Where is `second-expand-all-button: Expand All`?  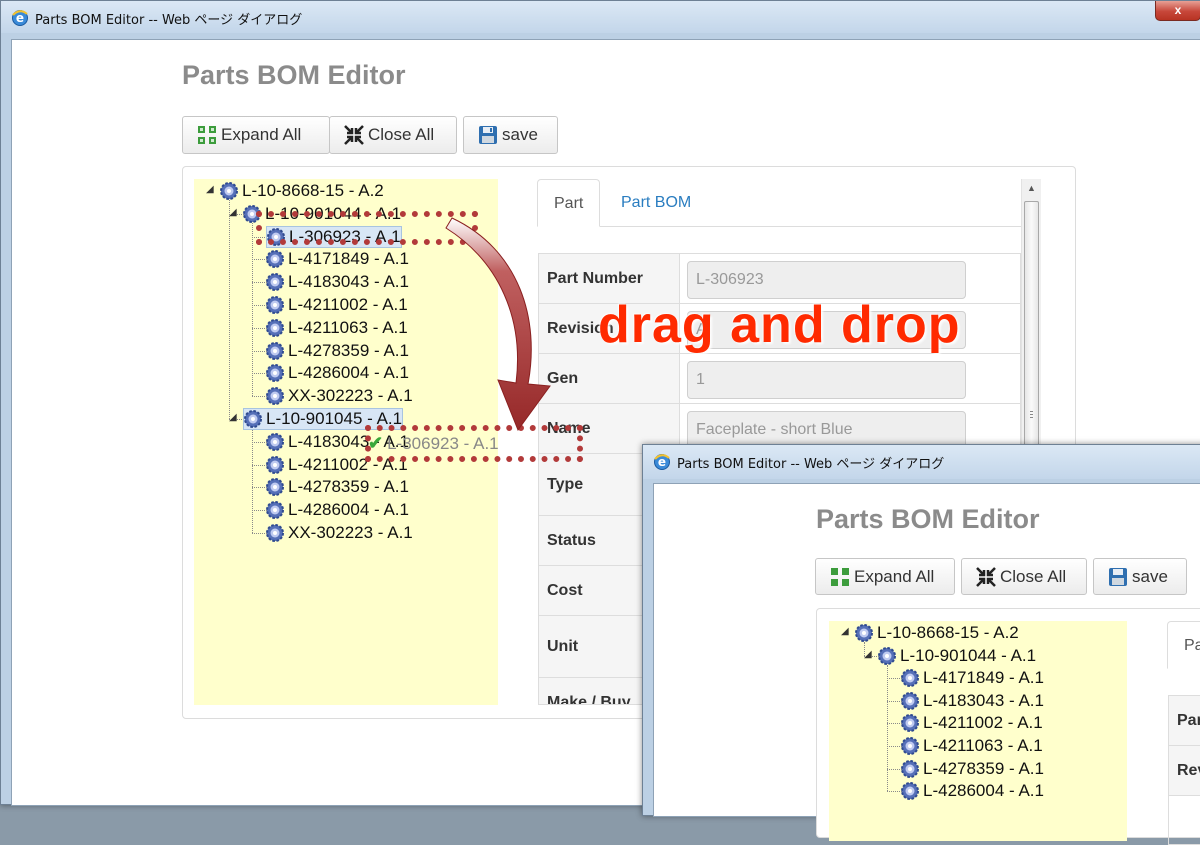 second-expand-all-button: Expand All is located at coordinates (885, 576).